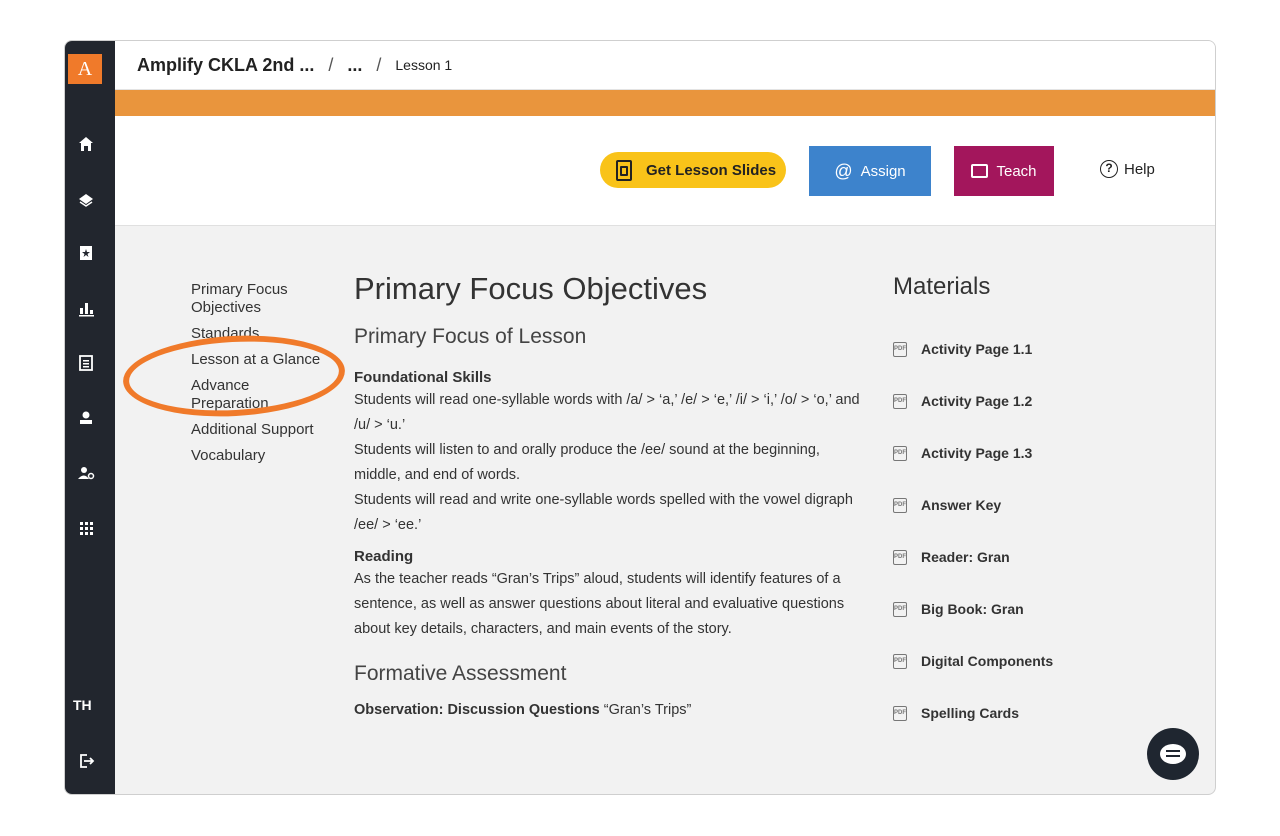 The width and height of the screenshot is (1280, 836). Describe the element at coordinates (460, 673) in the screenshot. I see `formative-assessment-heading: Formative Assessment` at that location.